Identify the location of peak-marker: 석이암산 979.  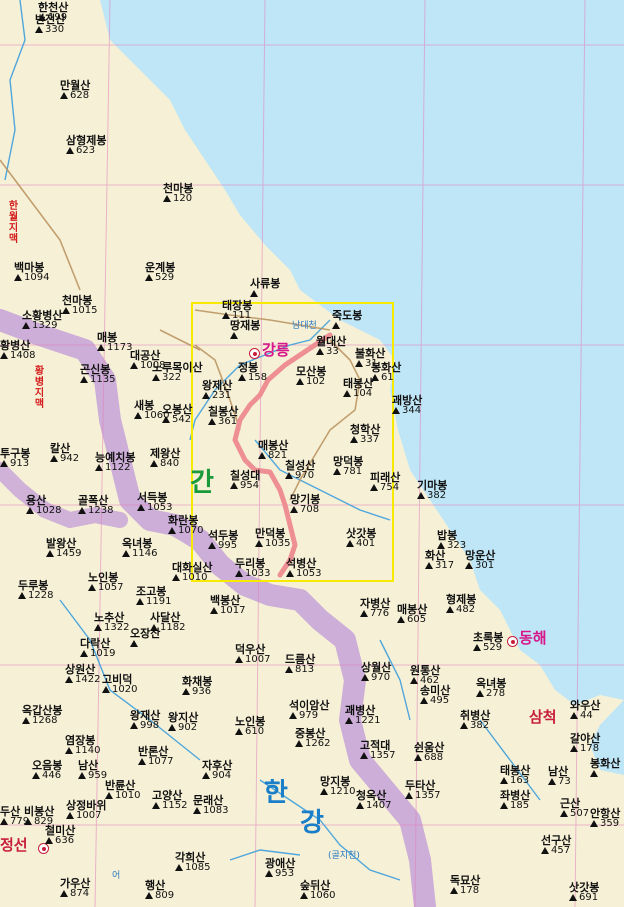
(309, 710).